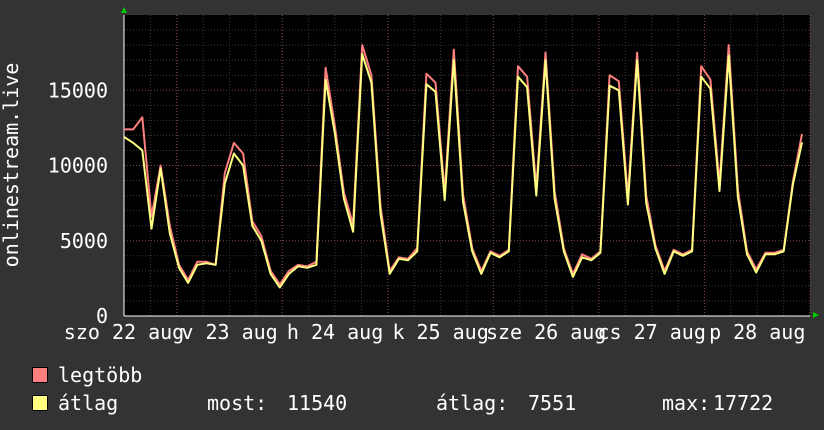 Image resolution: width=824 pixels, height=430 pixels. I want to click on y-axis-label: onlinestream.live, so click(11, 165).